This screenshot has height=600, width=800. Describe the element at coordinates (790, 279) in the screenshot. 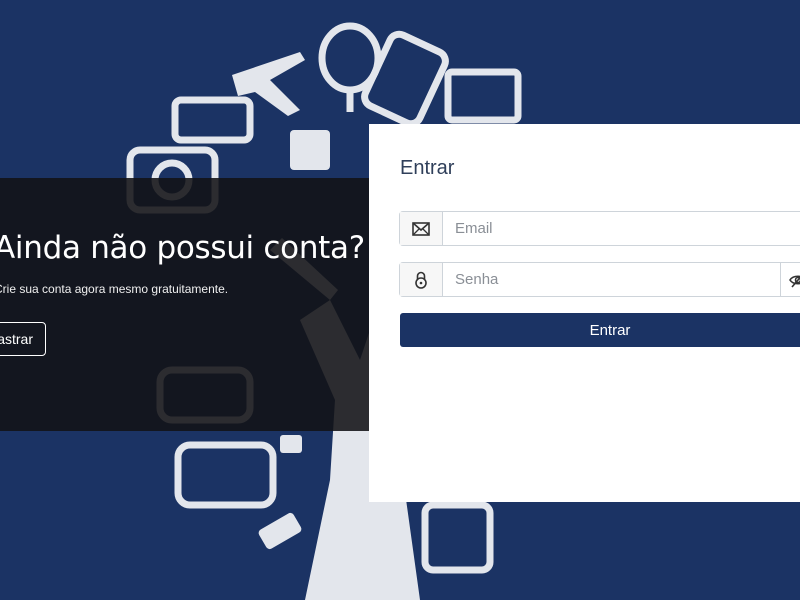

I see `eye-slash-icon` at that location.